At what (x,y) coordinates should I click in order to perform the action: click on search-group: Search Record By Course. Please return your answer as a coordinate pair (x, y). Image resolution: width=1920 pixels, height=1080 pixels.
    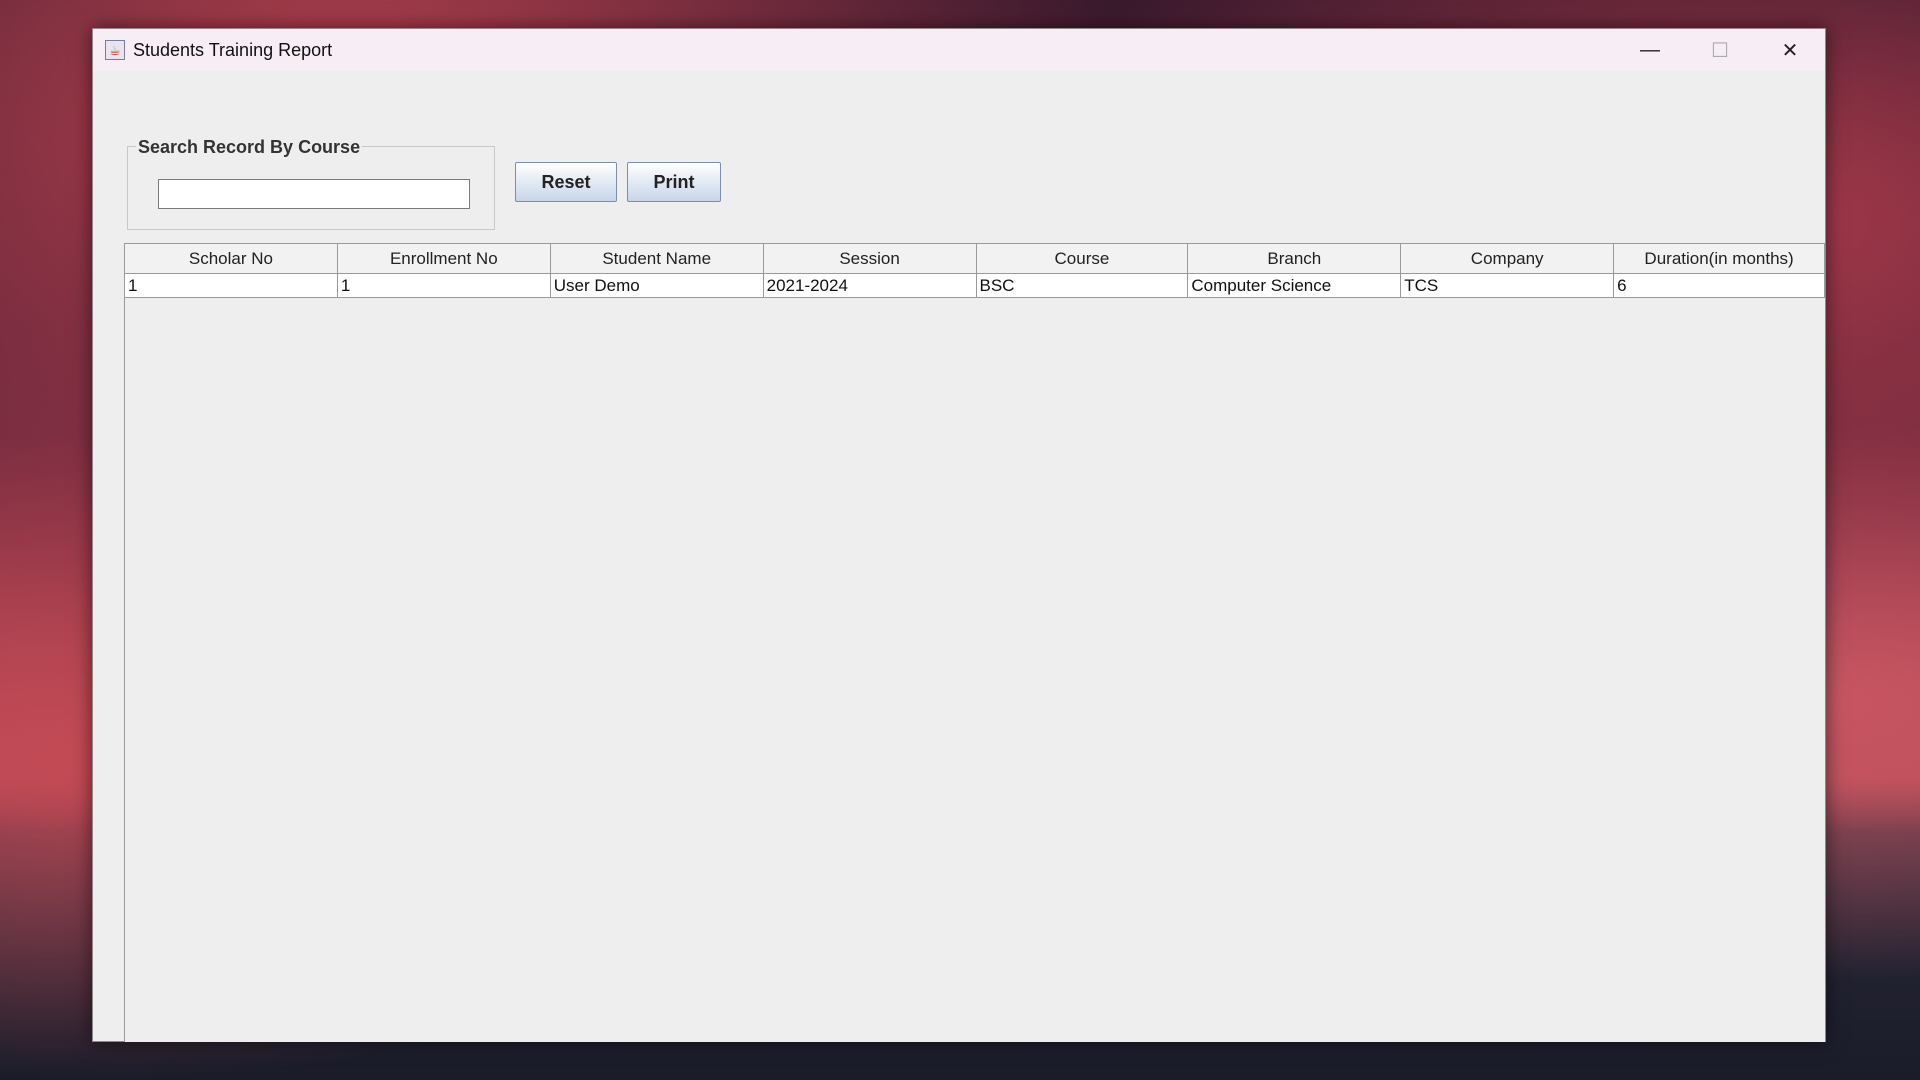
    Looking at the image, I should click on (311, 183).